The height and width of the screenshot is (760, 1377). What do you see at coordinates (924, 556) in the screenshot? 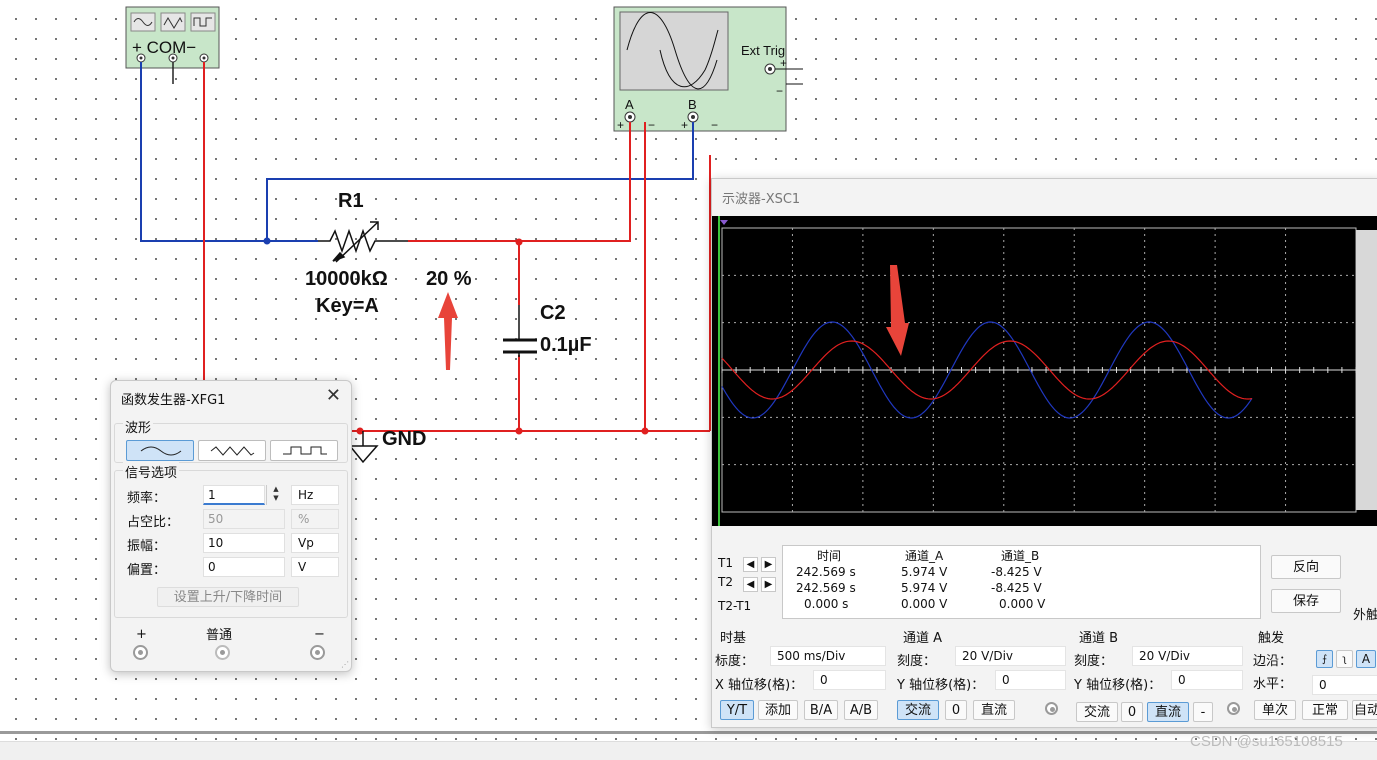
I see `readout-col-a: 通道_A` at bounding box center [924, 556].